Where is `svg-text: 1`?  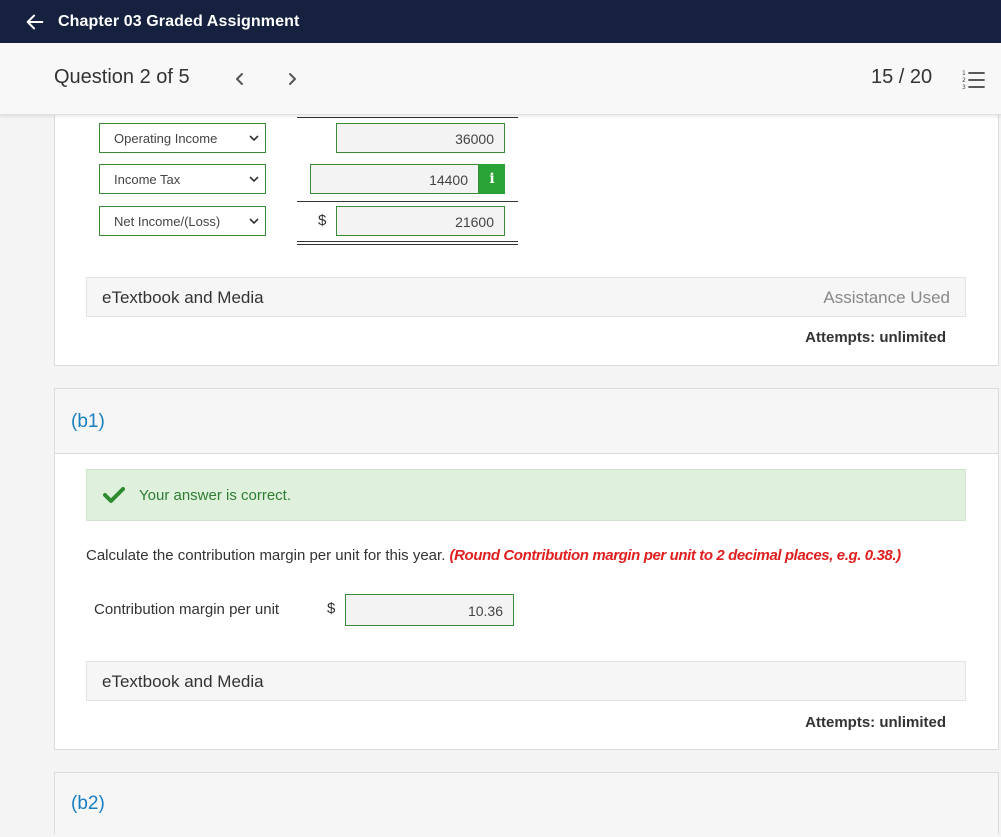
svg-text: 1 is located at coordinates (964, 73).